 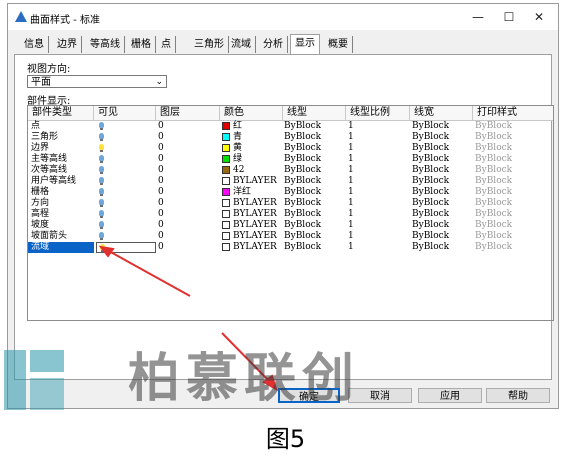 What do you see at coordinates (49, 170) in the screenshot?
I see `component-name: 次等高线` at bounding box center [49, 170].